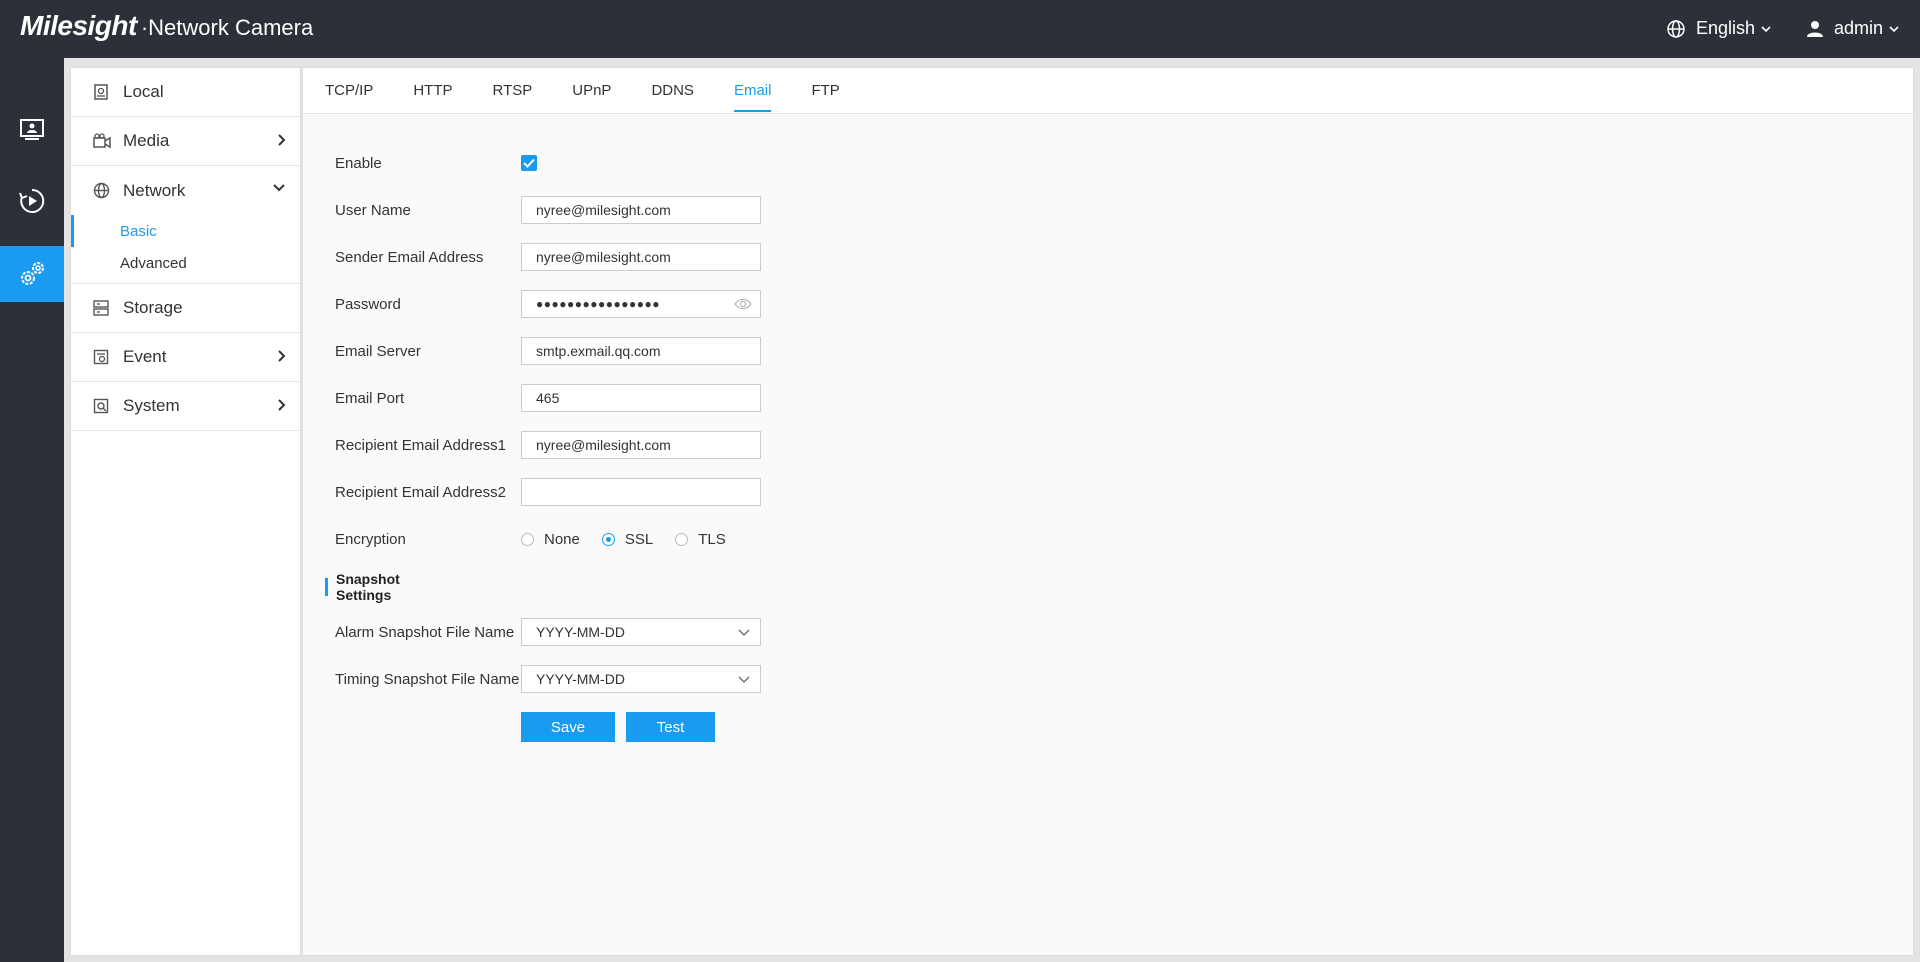 This screenshot has width=1920, height=962. I want to click on encryption-radio-group: None SSL TLS, so click(634, 539).